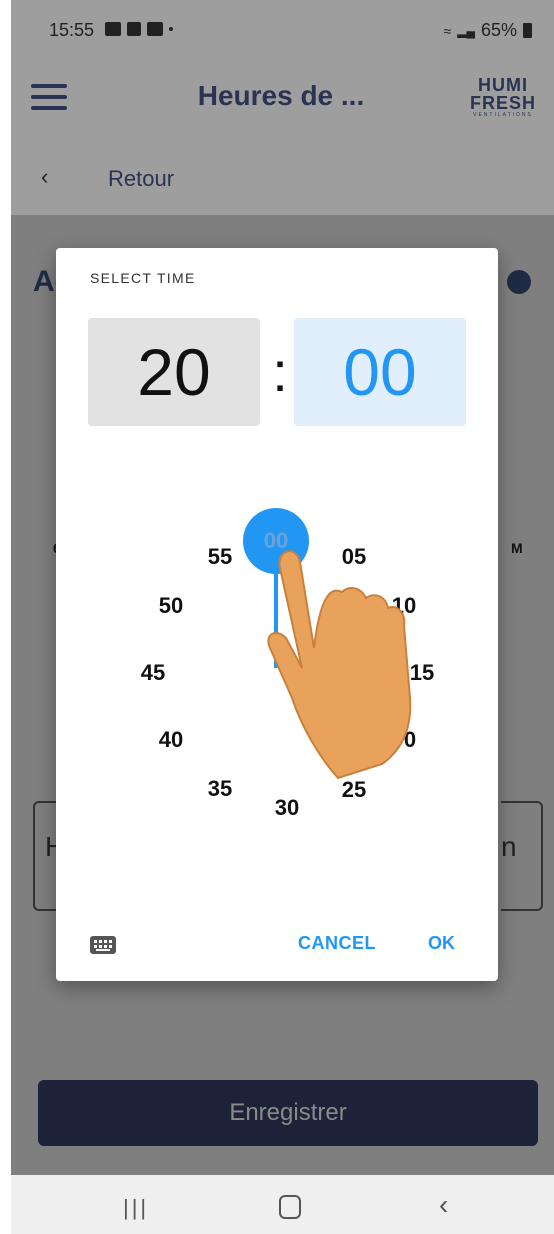 Image resolution: width=554 pixels, height=1234 pixels. I want to click on status-bar: 15:55 ≈ ▂▄ 65%, so click(282, 27).